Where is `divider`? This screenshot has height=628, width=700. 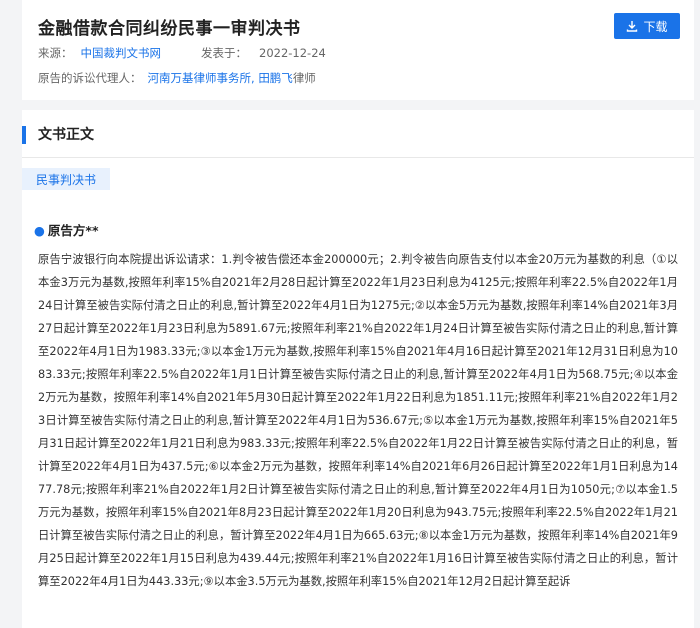 divider is located at coordinates (358, 157).